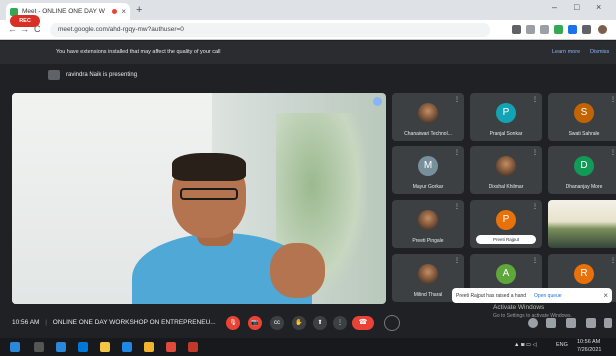 The height and width of the screenshot is (356, 616). I want to click on end-call-button: ☎, so click(363, 323).